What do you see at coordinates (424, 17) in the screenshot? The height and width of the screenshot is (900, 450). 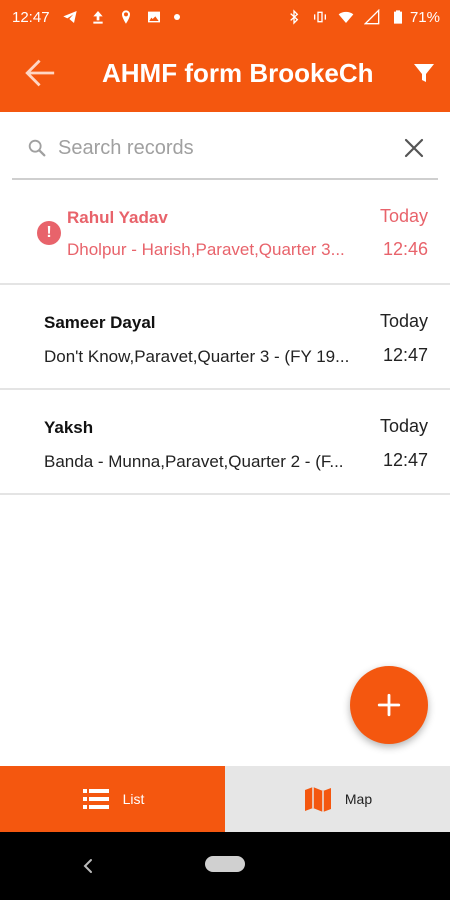 I see `battery-percent: 71%` at bounding box center [424, 17].